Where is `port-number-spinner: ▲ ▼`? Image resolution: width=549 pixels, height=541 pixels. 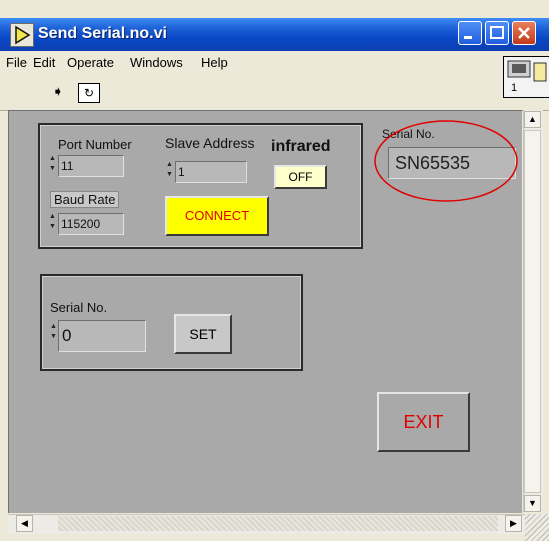 port-number-spinner: ▲ ▼ is located at coordinates (53, 165).